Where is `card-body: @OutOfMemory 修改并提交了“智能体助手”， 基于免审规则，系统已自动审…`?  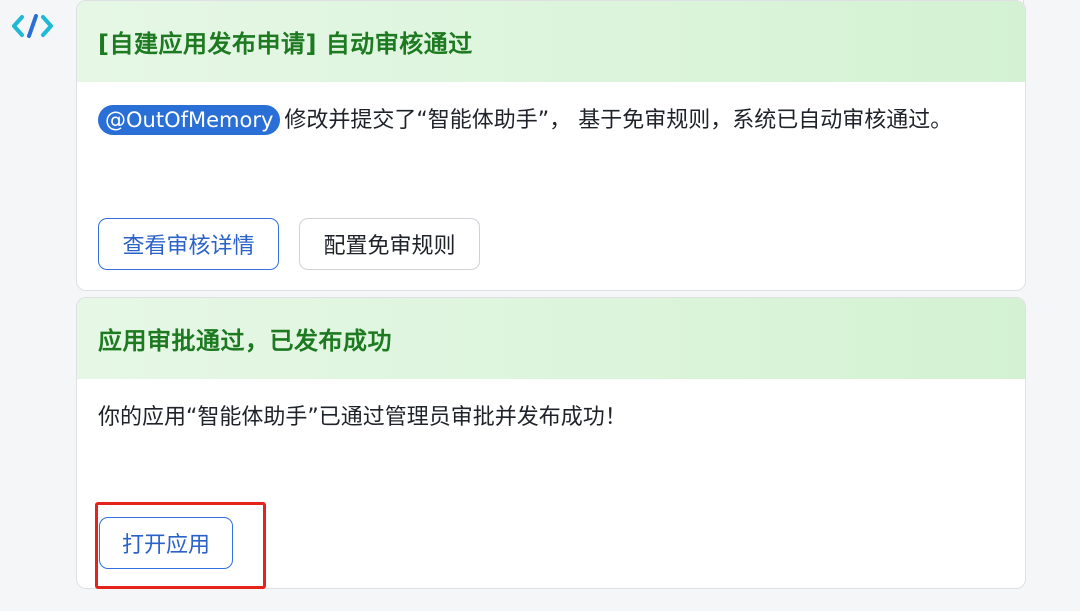 card-body: @OutOfMemory 修改并提交了“智能体助手”， 基于免审规则，系统已自动审… is located at coordinates (551, 110).